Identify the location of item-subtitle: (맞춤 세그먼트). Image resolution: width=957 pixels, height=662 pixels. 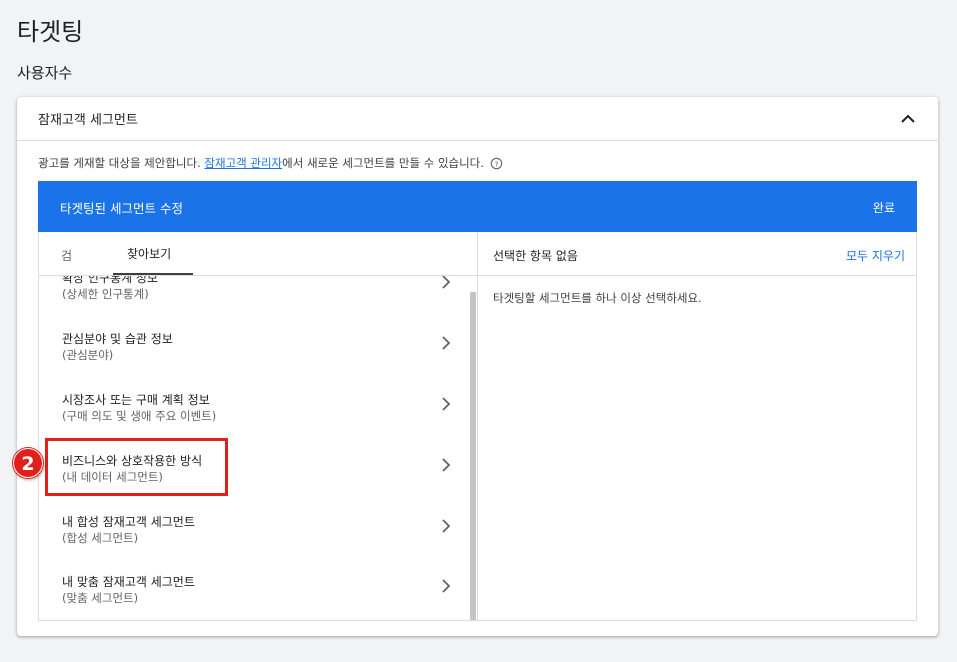
(100, 598).